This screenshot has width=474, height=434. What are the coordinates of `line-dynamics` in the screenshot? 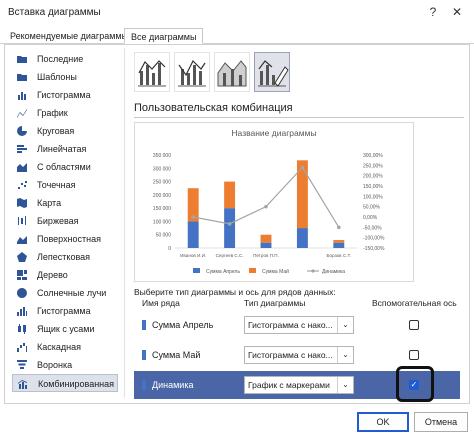 It's located at (266, 197).